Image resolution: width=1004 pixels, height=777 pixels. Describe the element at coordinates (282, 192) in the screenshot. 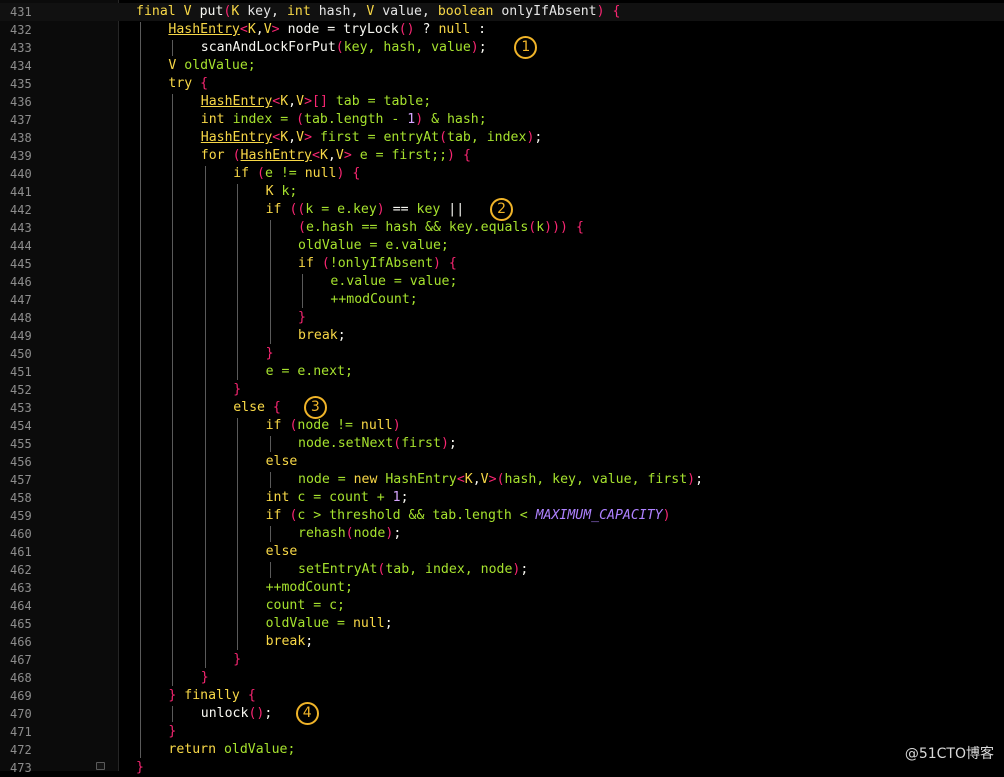

I see `code-text: K k;` at that location.